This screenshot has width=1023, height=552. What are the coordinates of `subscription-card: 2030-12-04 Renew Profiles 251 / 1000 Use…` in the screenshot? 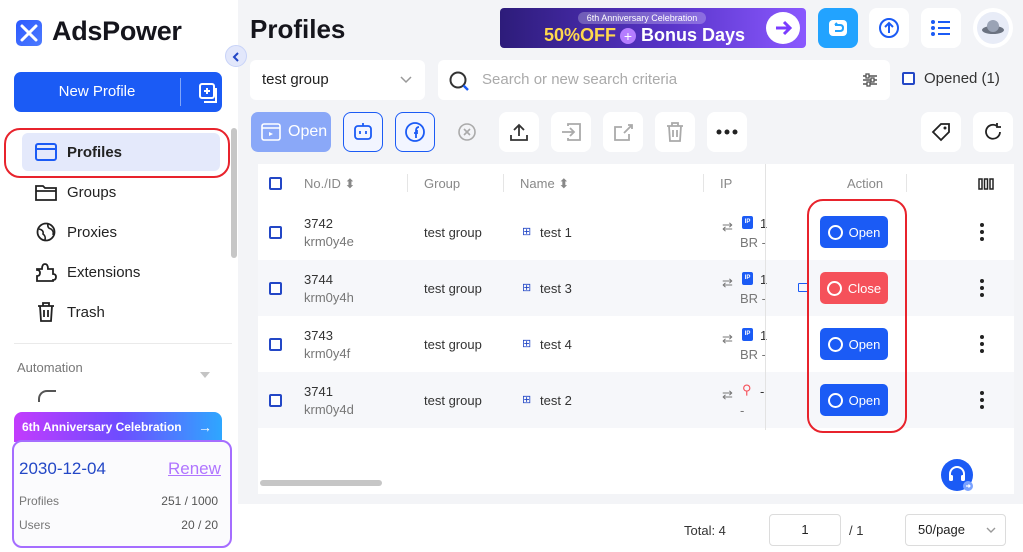 It's located at (122, 494).